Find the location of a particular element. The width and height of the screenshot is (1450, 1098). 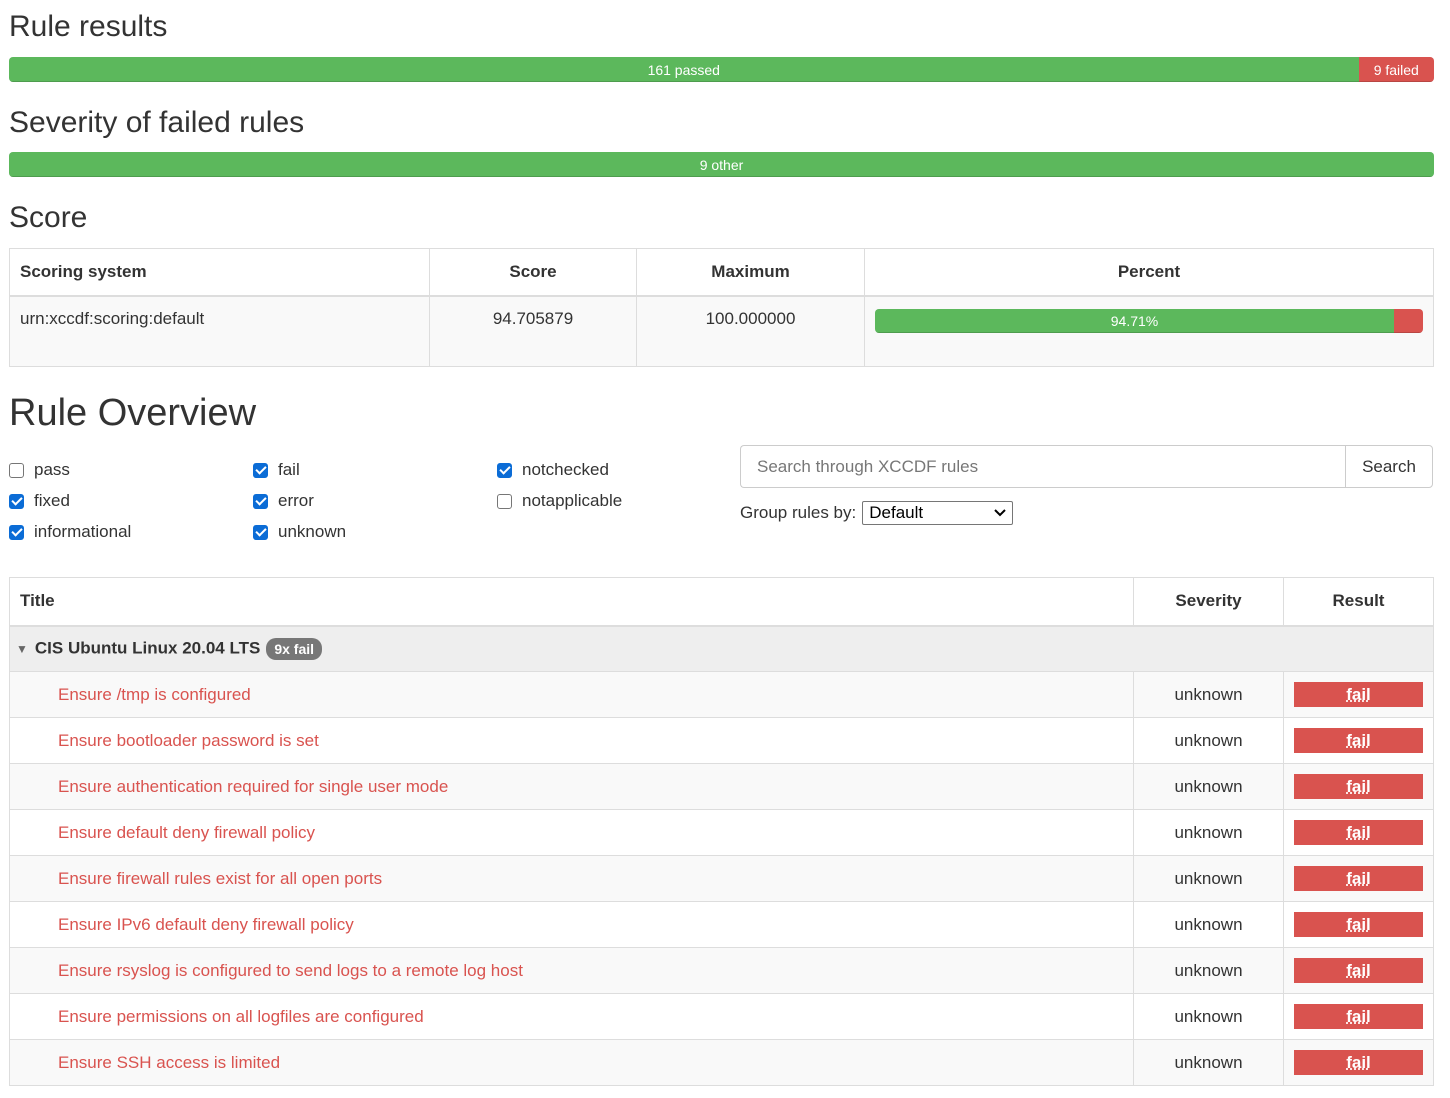

filter-notapplicable: notapplicable is located at coordinates (559, 501).